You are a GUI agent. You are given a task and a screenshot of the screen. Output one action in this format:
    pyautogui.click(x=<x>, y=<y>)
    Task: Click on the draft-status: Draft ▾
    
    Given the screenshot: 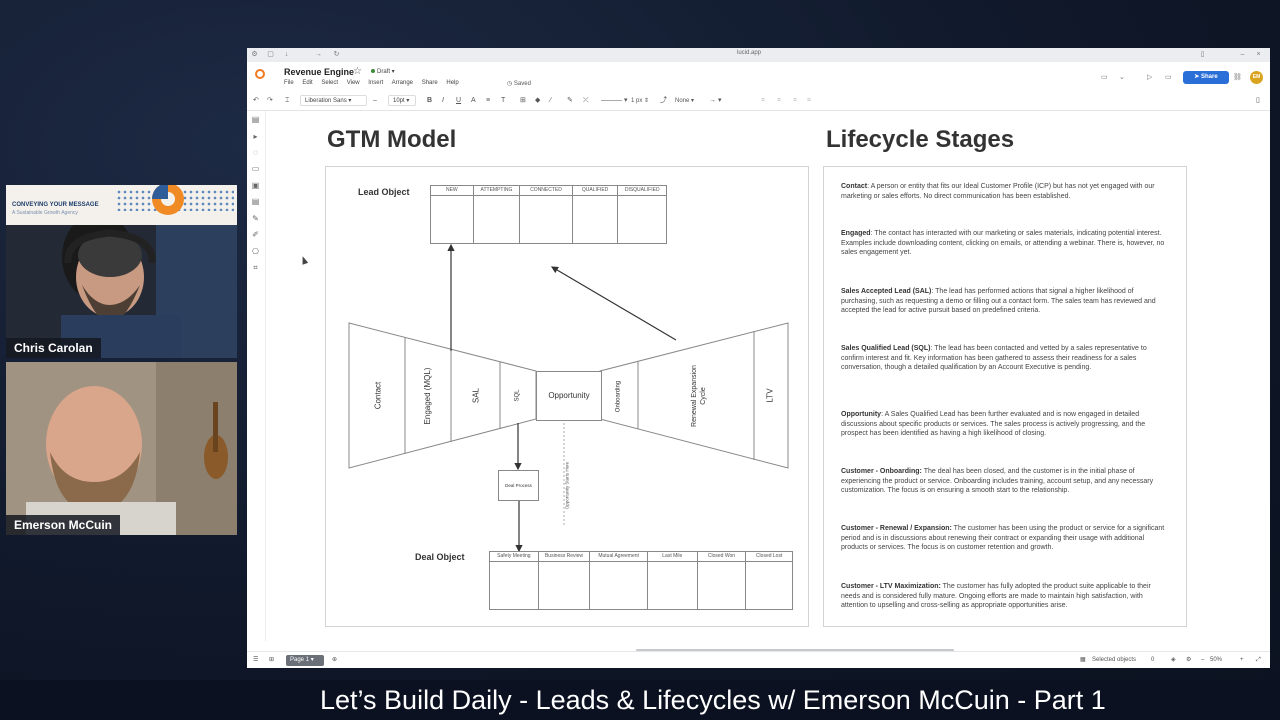 What is the action you would take?
    pyautogui.click(x=383, y=71)
    